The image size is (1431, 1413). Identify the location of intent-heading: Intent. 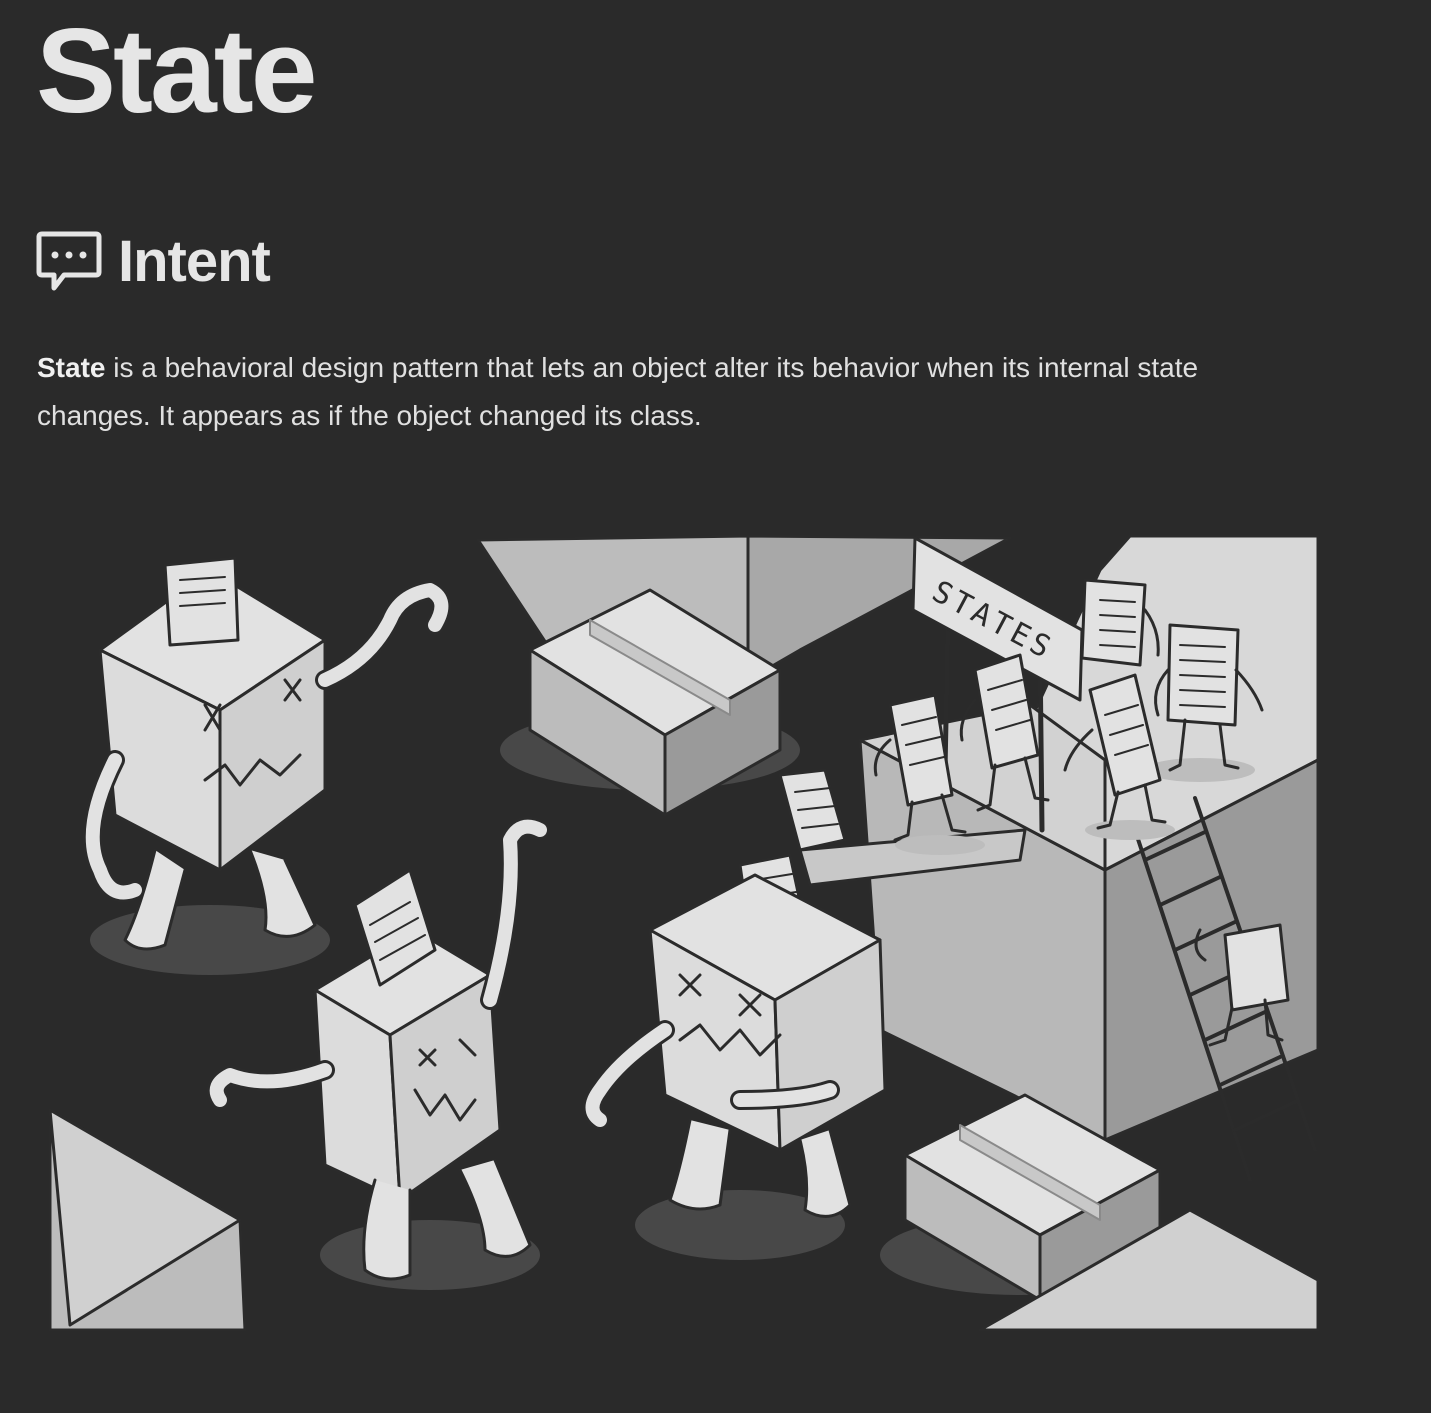
(153, 261).